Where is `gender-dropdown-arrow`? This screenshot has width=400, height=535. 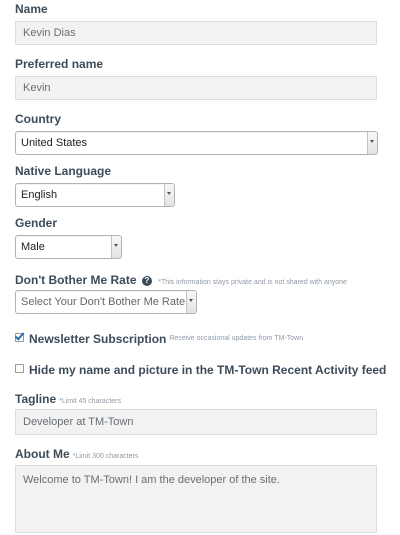 gender-dropdown-arrow is located at coordinates (116, 247).